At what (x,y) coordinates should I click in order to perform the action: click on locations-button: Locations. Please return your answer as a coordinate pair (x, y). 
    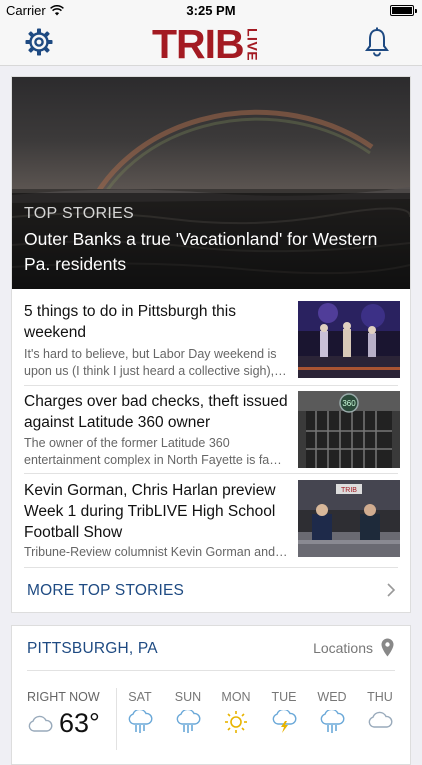
    Looking at the image, I should click on (353, 647).